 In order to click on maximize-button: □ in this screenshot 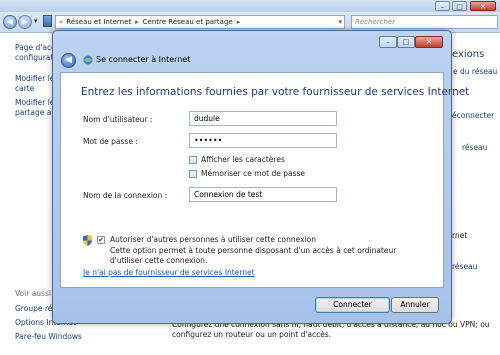, I will do `click(459, 6)`.